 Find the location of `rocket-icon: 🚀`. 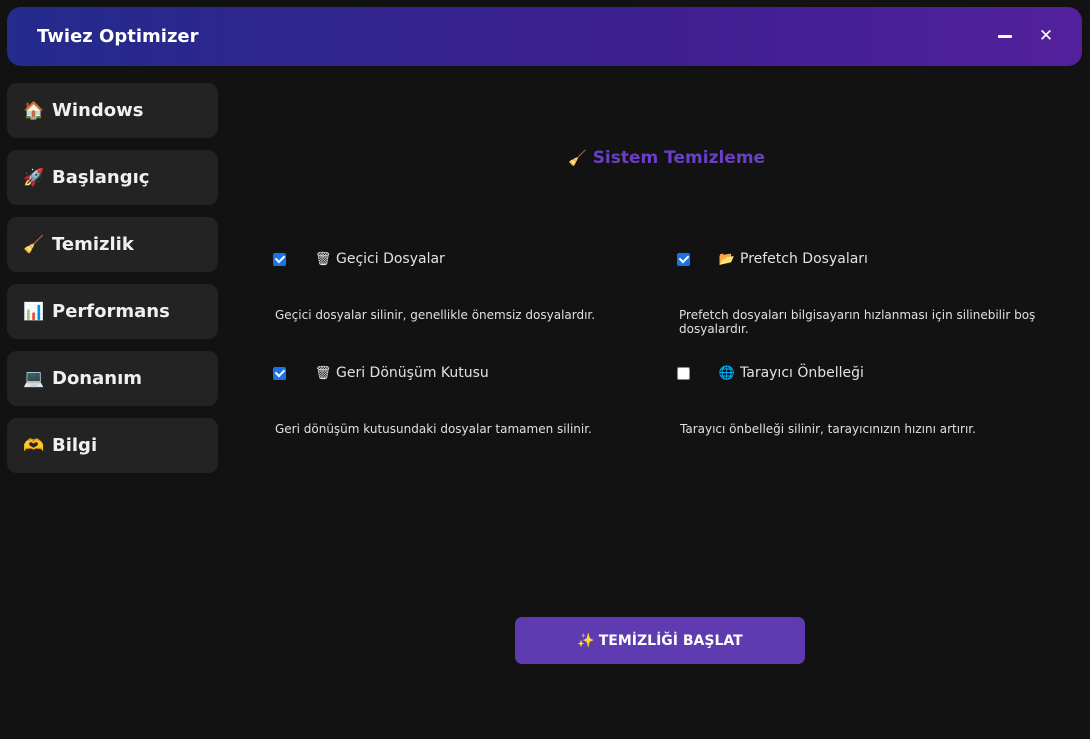

rocket-icon: 🚀 is located at coordinates (34, 177).